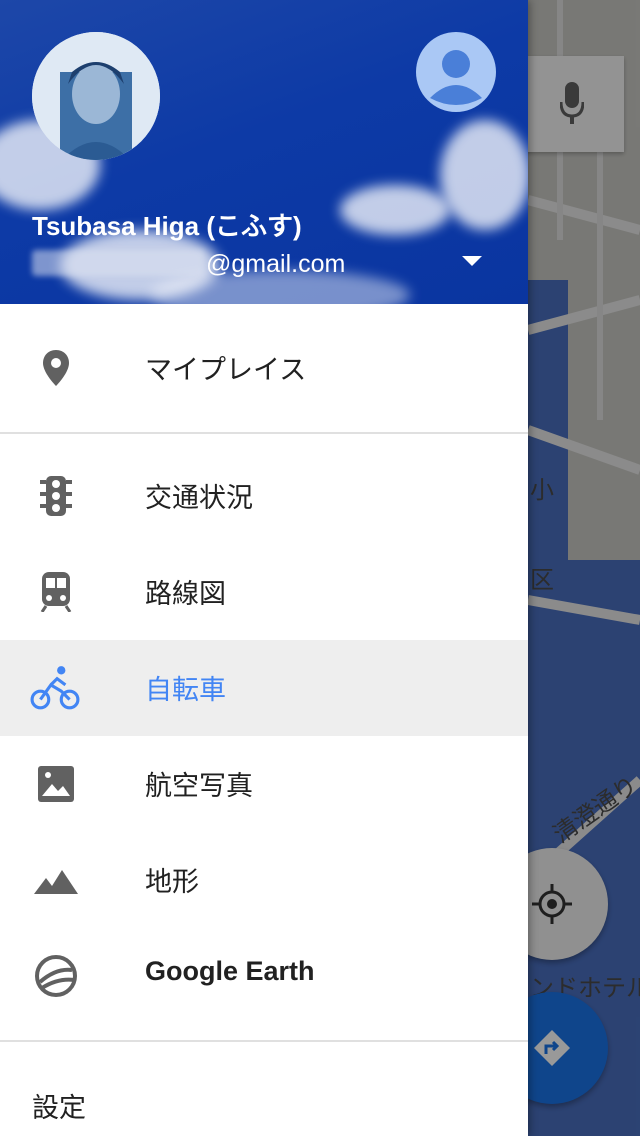 The image size is (640, 1136). I want to click on menu-item-google-earth: Google Earth, so click(264, 976).